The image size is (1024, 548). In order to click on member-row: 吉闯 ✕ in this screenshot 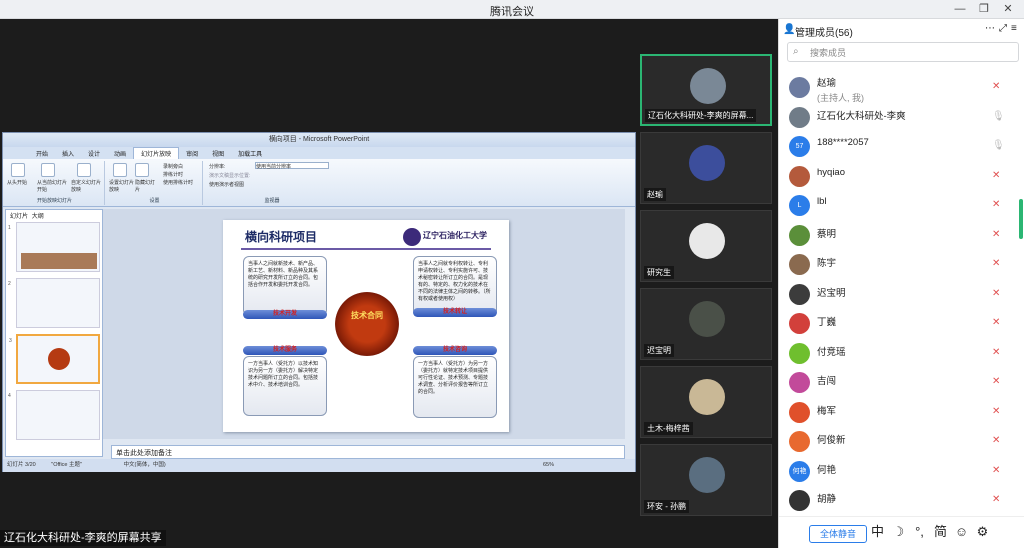, I will do `click(901, 383)`.